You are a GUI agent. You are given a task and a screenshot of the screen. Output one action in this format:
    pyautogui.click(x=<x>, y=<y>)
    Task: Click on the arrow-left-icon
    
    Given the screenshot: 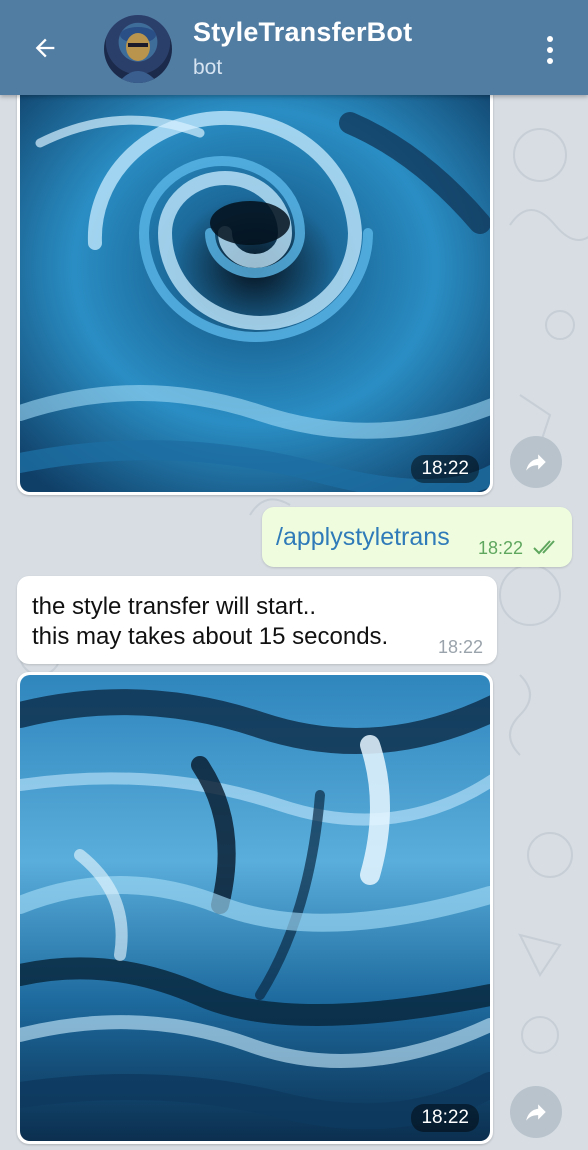 What is the action you would take?
    pyautogui.click(x=45, y=48)
    